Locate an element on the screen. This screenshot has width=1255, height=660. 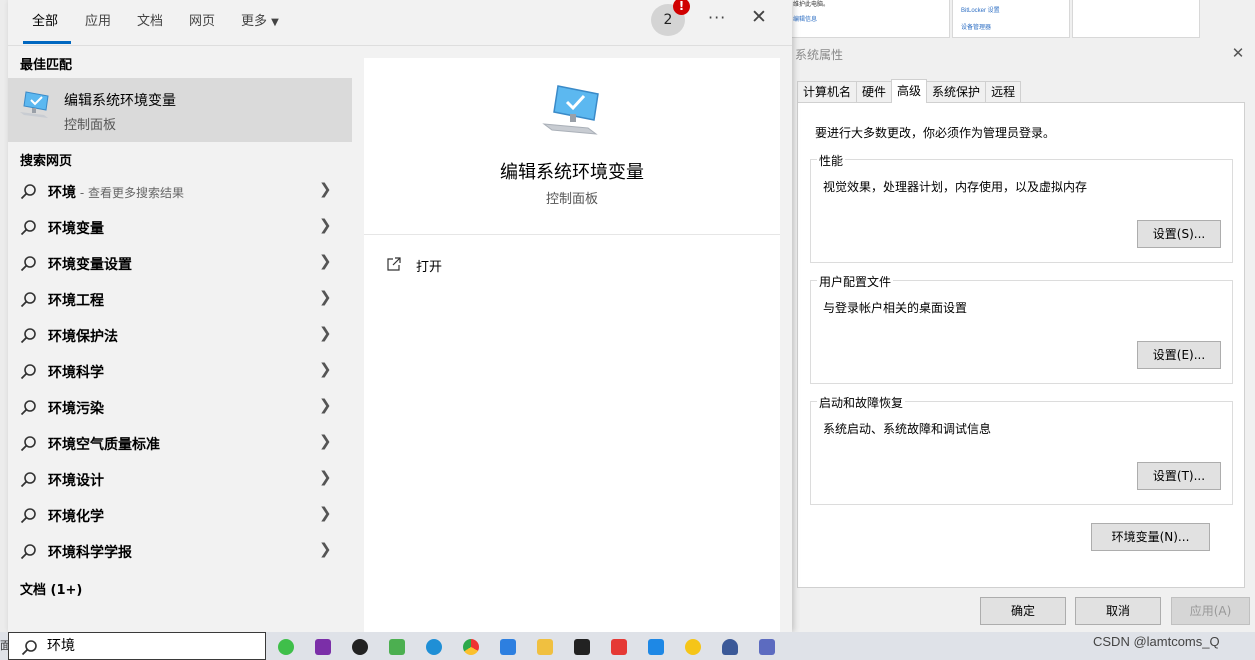
tab-advanced: 高级 is located at coordinates (909, 91).